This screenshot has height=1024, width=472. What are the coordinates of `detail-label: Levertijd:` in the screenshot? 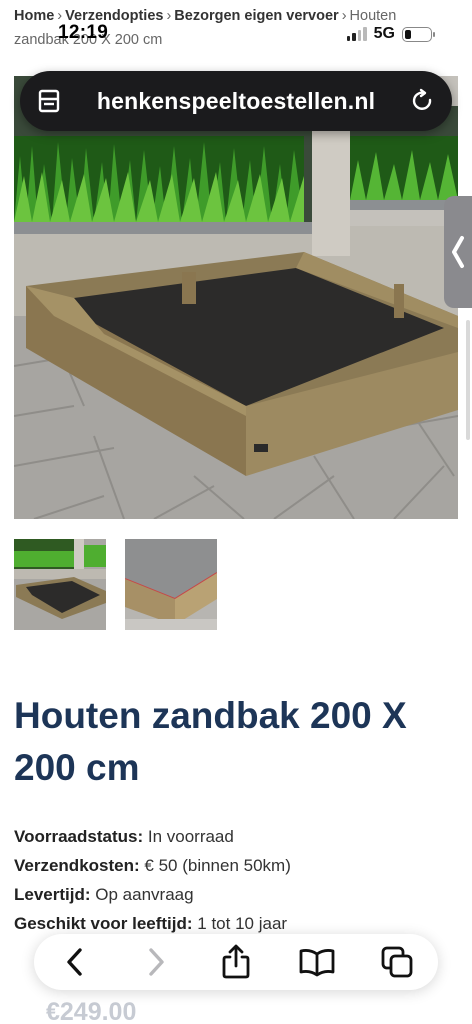 It's located at (52, 894).